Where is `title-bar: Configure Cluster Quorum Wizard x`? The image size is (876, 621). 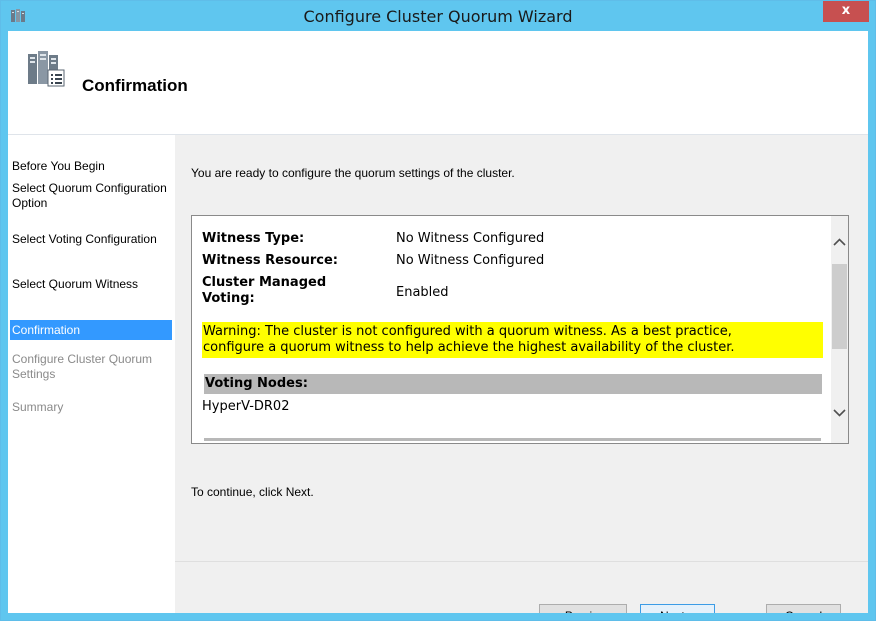
title-bar: Configure Cluster Quorum Wizard x is located at coordinates (438, 16).